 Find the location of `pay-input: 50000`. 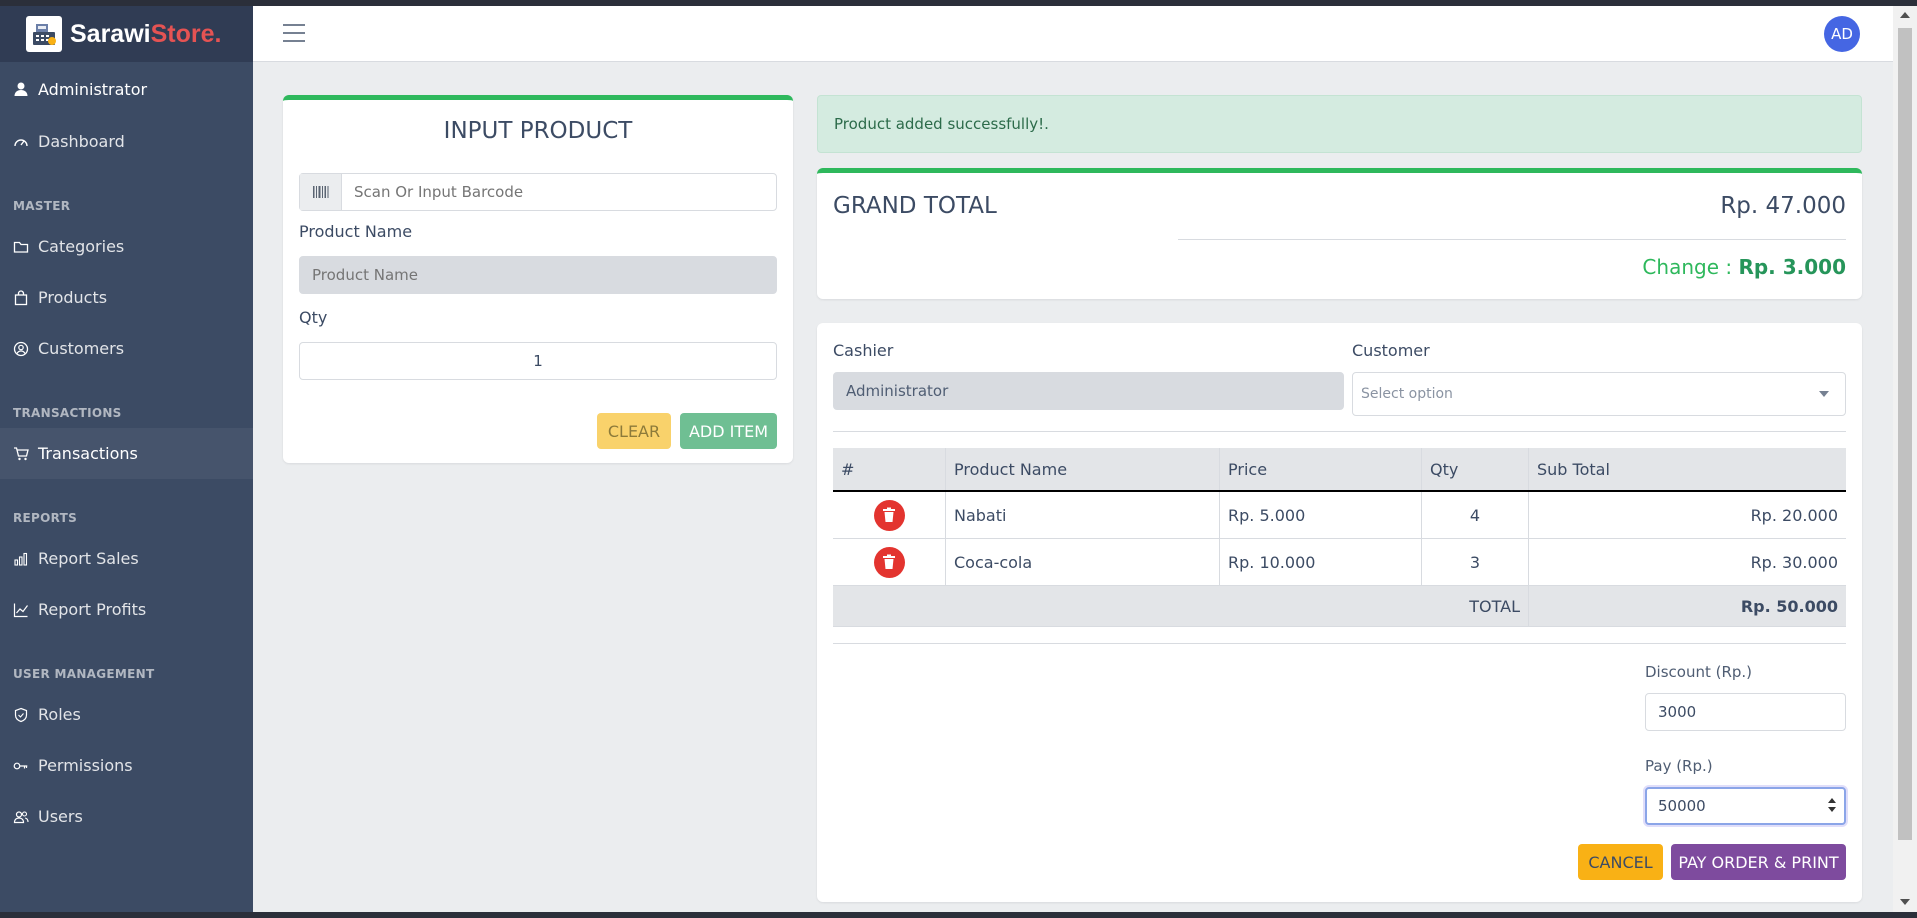

pay-input: 50000 is located at coordinates (1745, 806).